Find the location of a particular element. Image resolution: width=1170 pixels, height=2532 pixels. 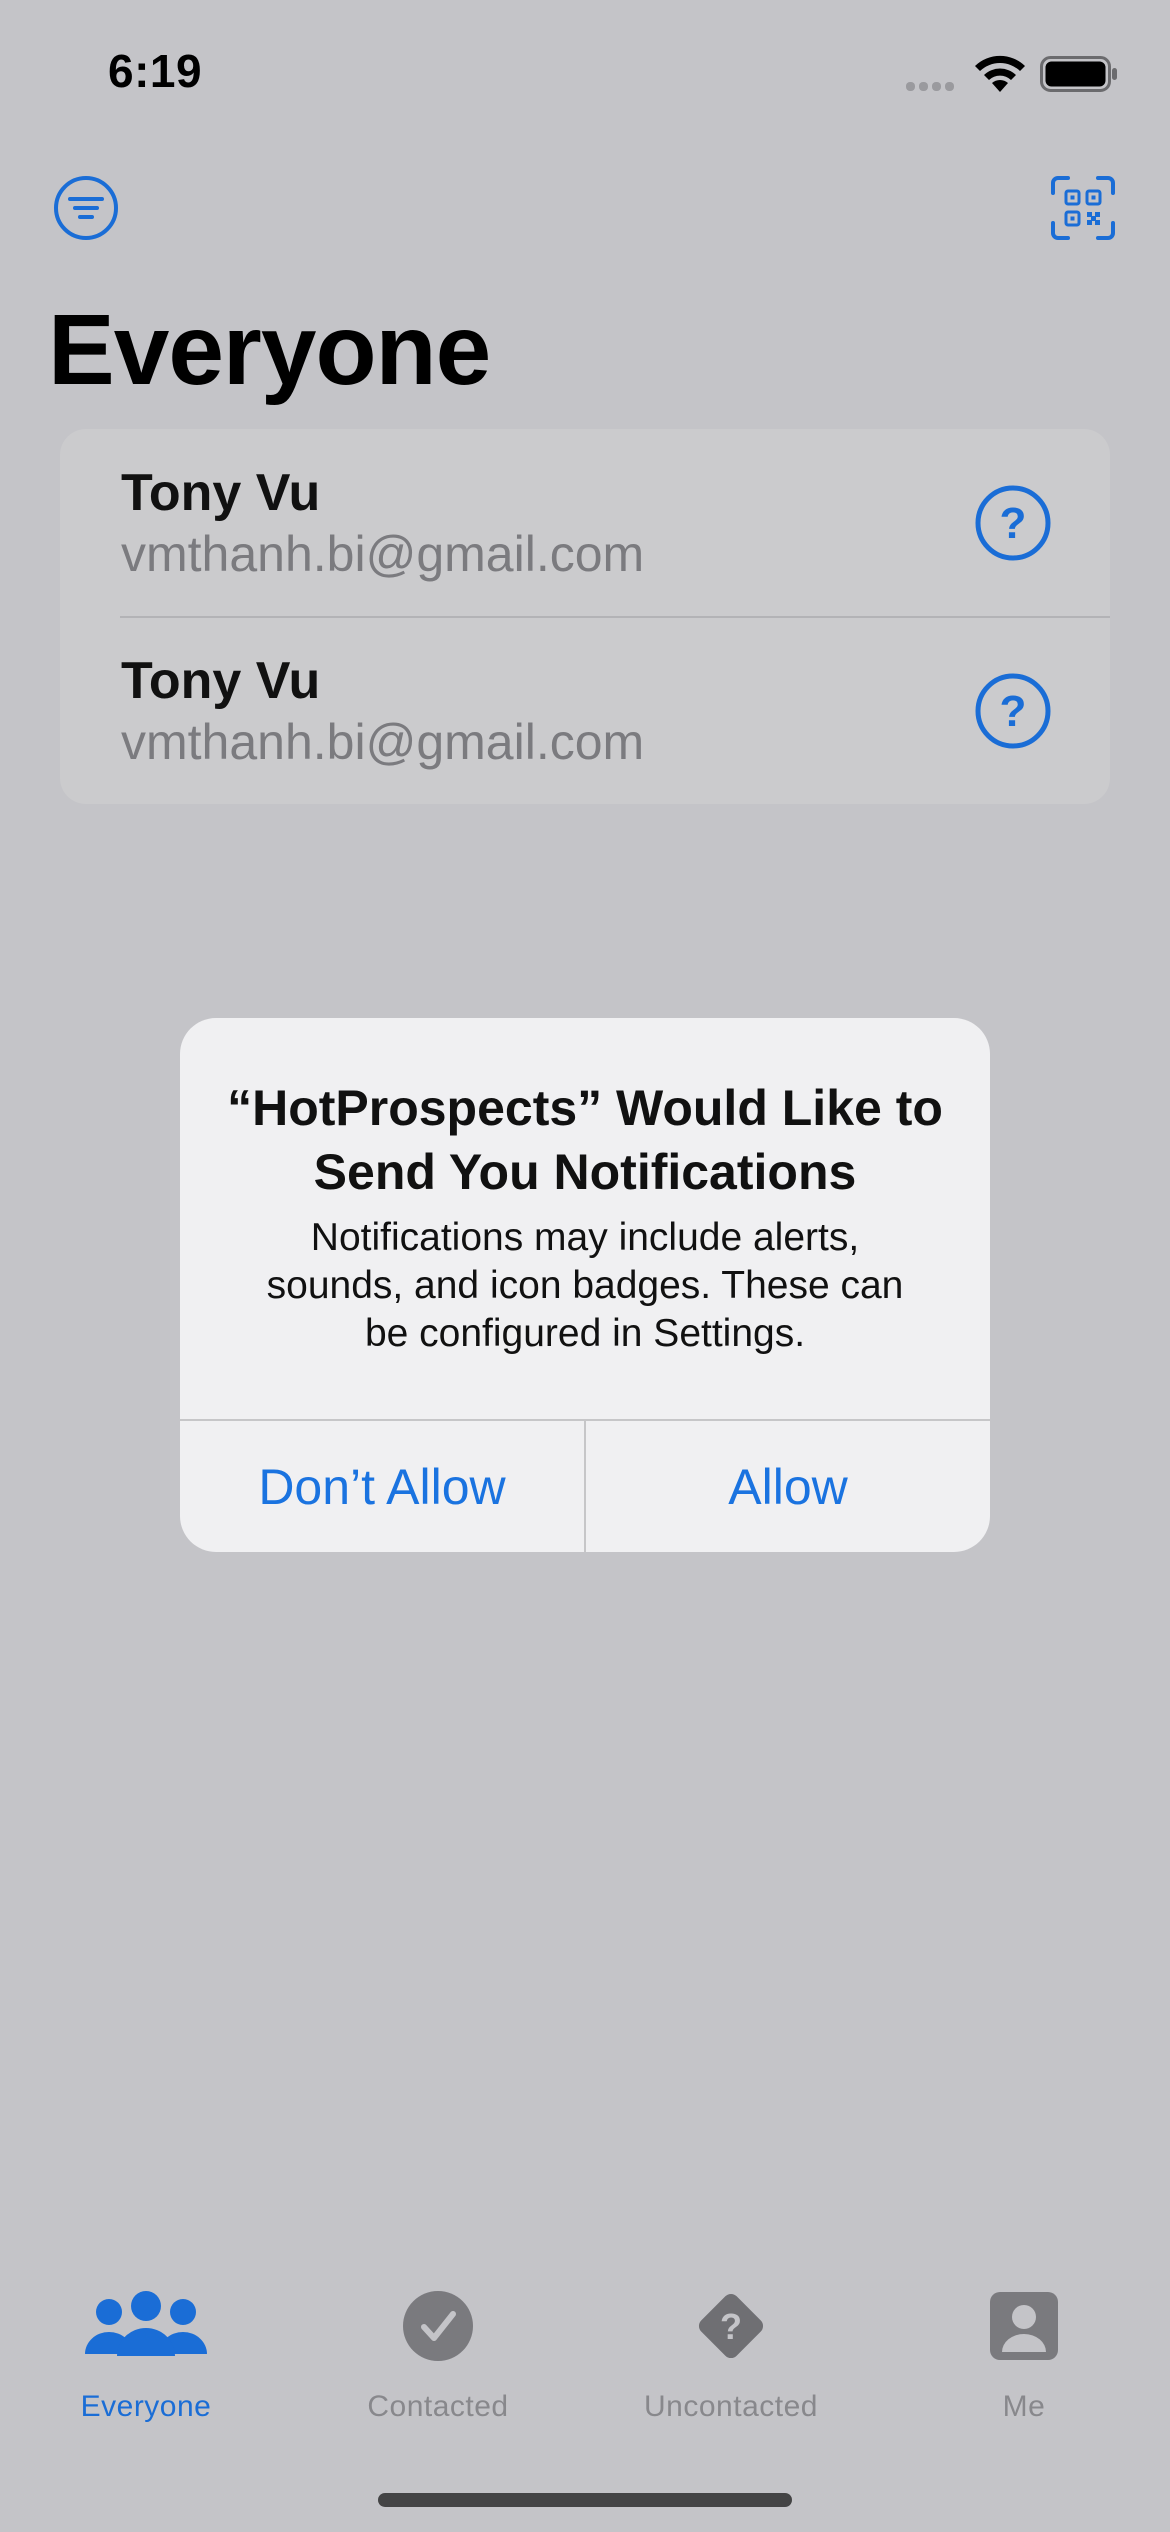

checkmark-circle-icon is located at coordinates (438, 2326).